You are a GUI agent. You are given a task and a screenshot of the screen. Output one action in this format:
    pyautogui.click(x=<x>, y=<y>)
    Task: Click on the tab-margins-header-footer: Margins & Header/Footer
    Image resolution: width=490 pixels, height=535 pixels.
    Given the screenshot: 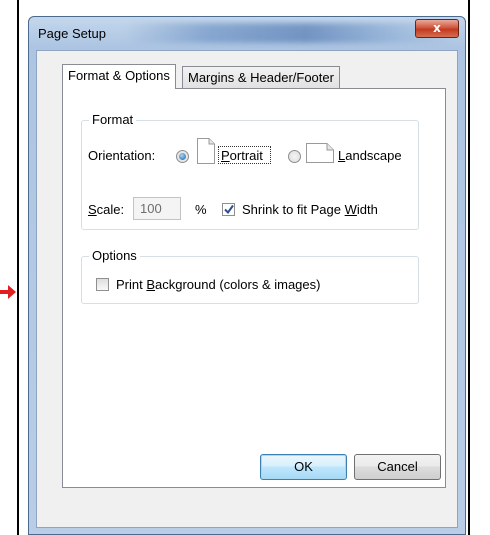 What is the action you would take?
    pyautogui.click(x=261, y=77)
    